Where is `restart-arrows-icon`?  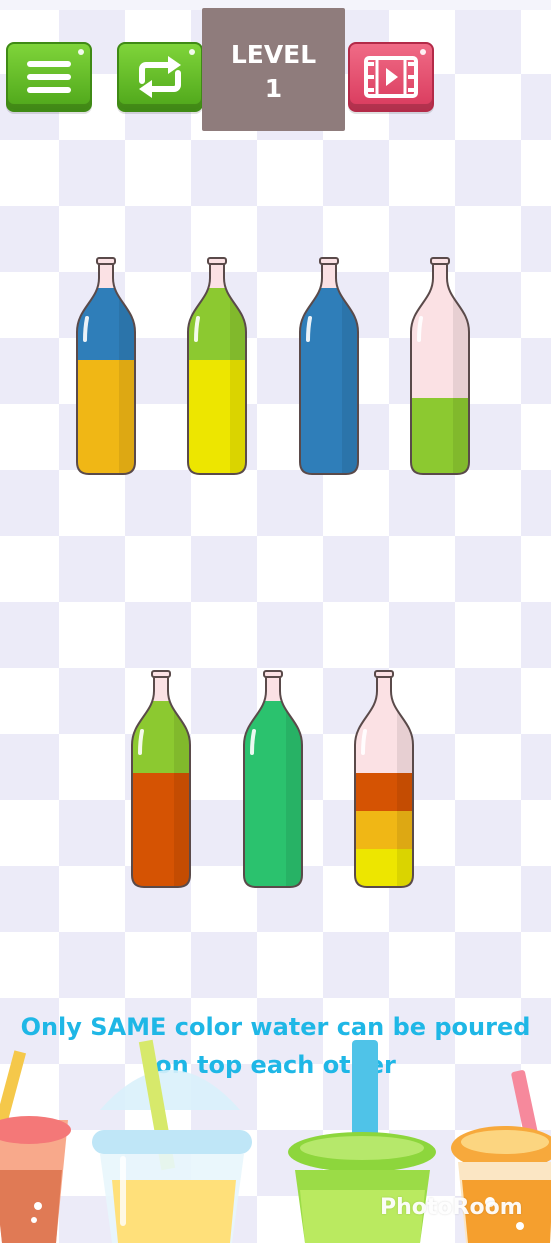 restart-arrows-icon is located at coordinates (160, 77).